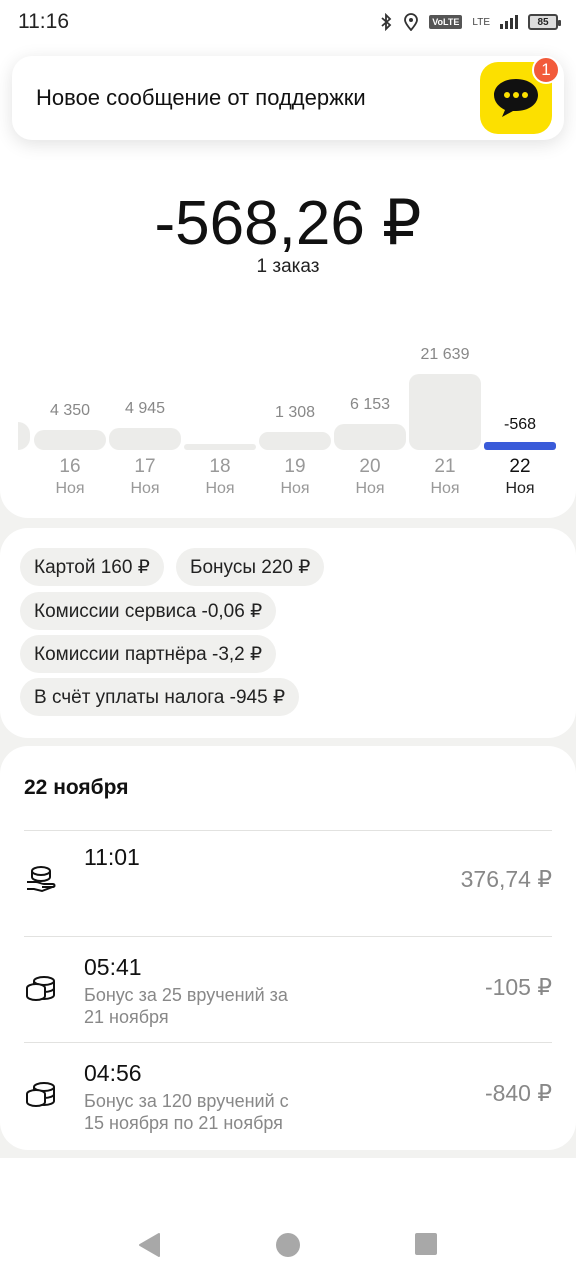  I want to click on chart-month-label-19: Ноя, so click(295, 488).